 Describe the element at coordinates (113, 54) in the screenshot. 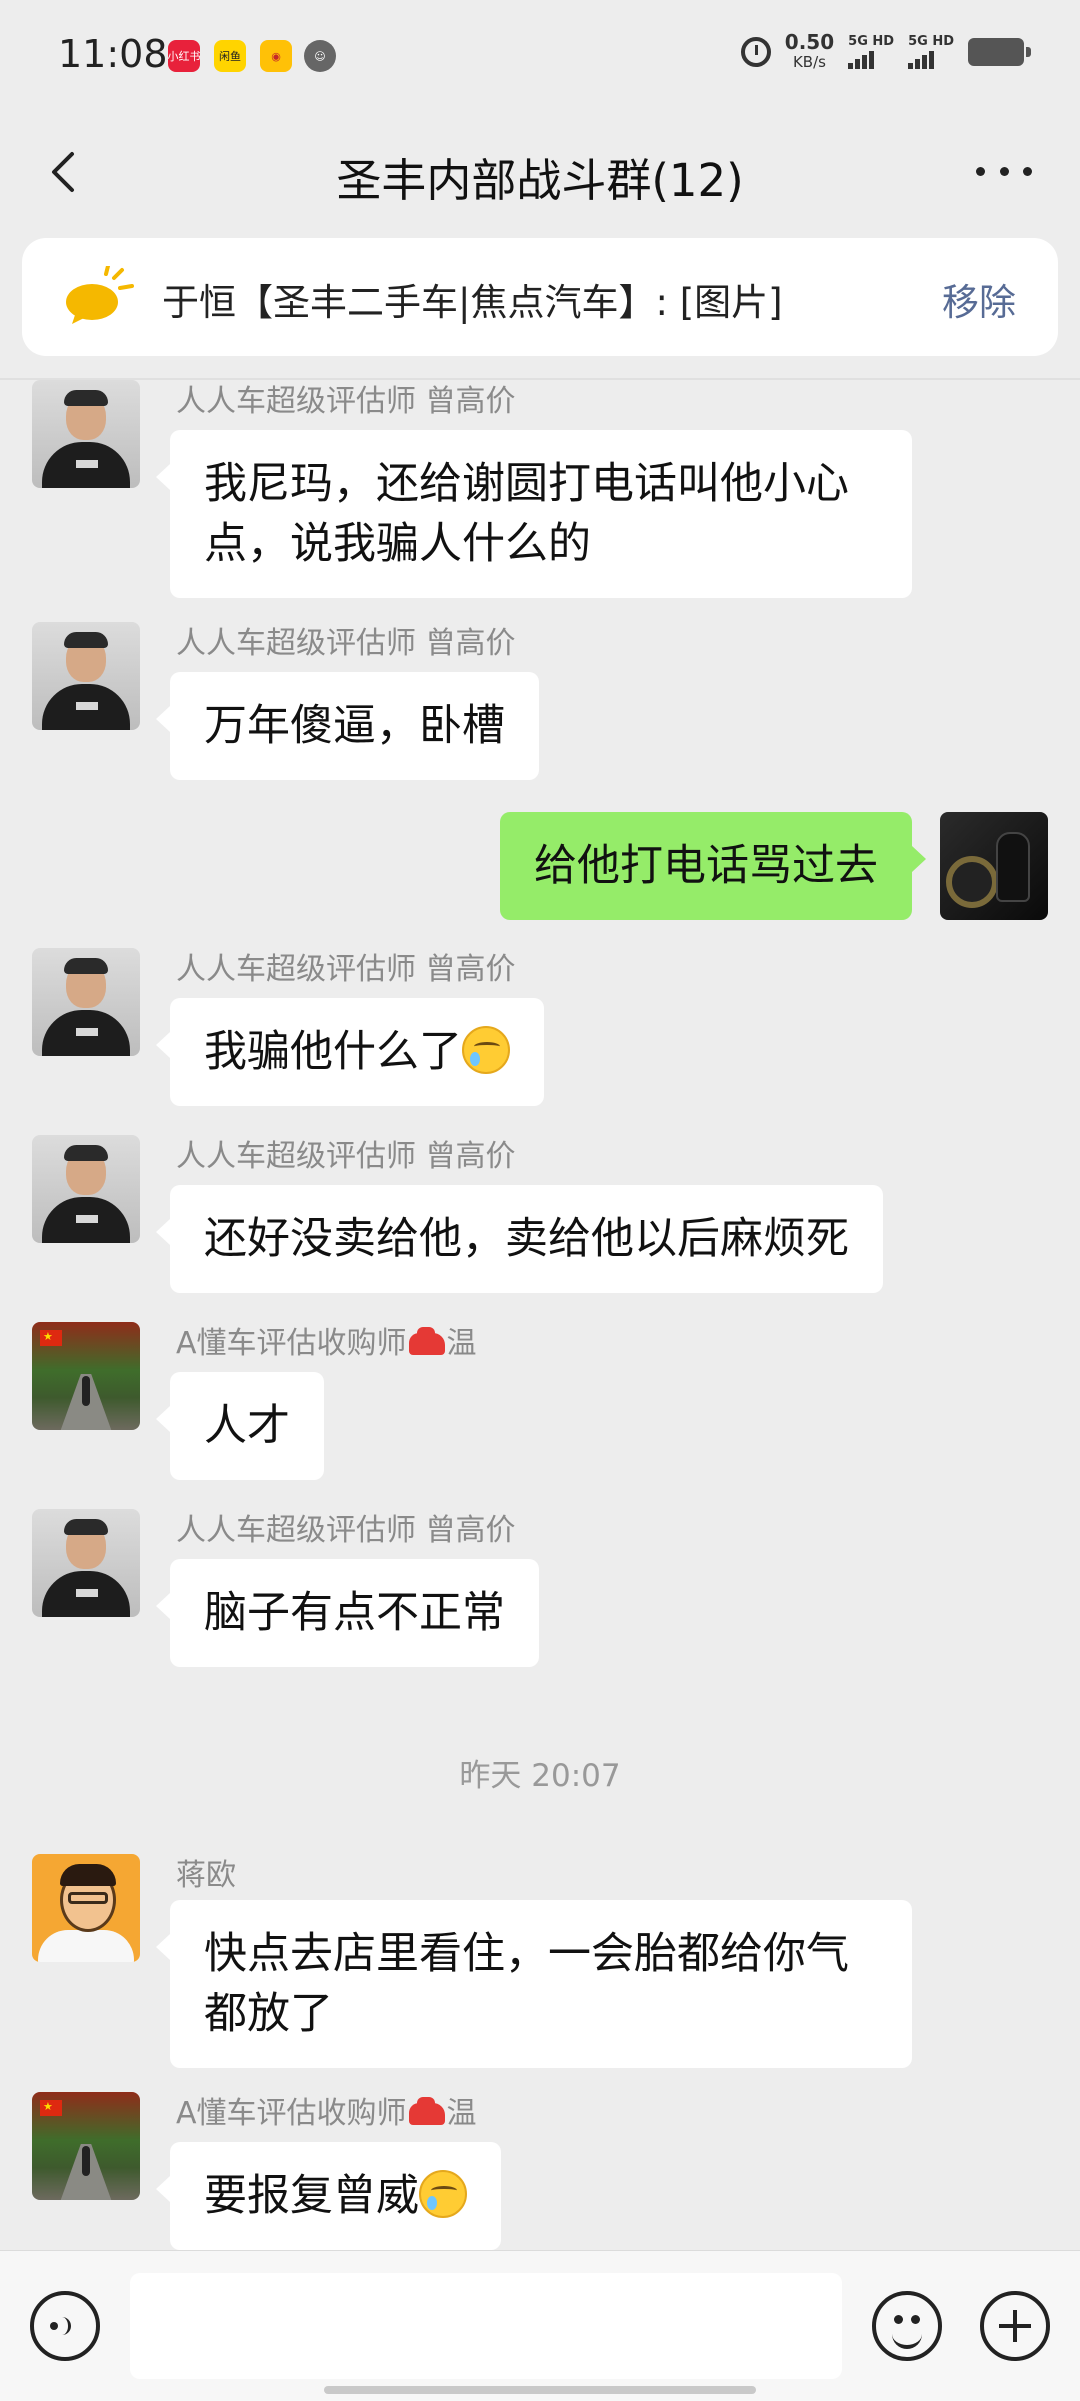

I see `status-time: 11:08` at that location.